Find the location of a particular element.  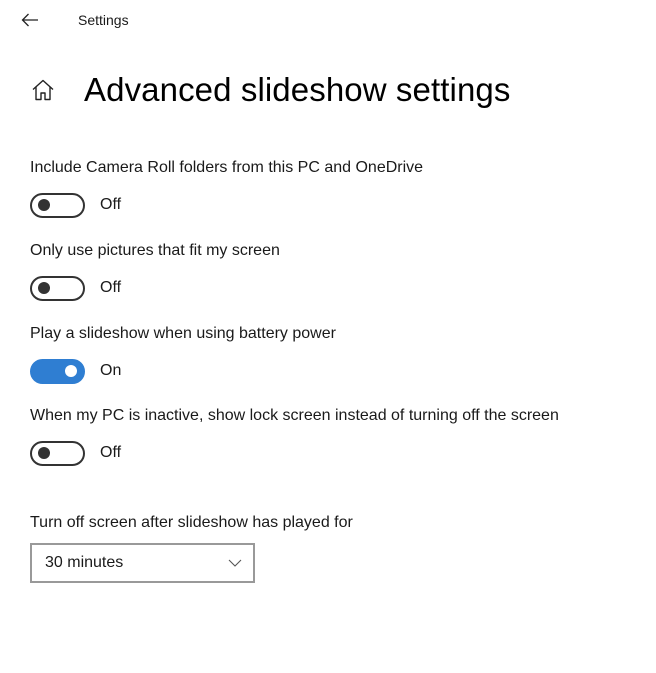

setting-fit-screen: Only use pictures that fit my screen Off is located at coordinates (300, 270).